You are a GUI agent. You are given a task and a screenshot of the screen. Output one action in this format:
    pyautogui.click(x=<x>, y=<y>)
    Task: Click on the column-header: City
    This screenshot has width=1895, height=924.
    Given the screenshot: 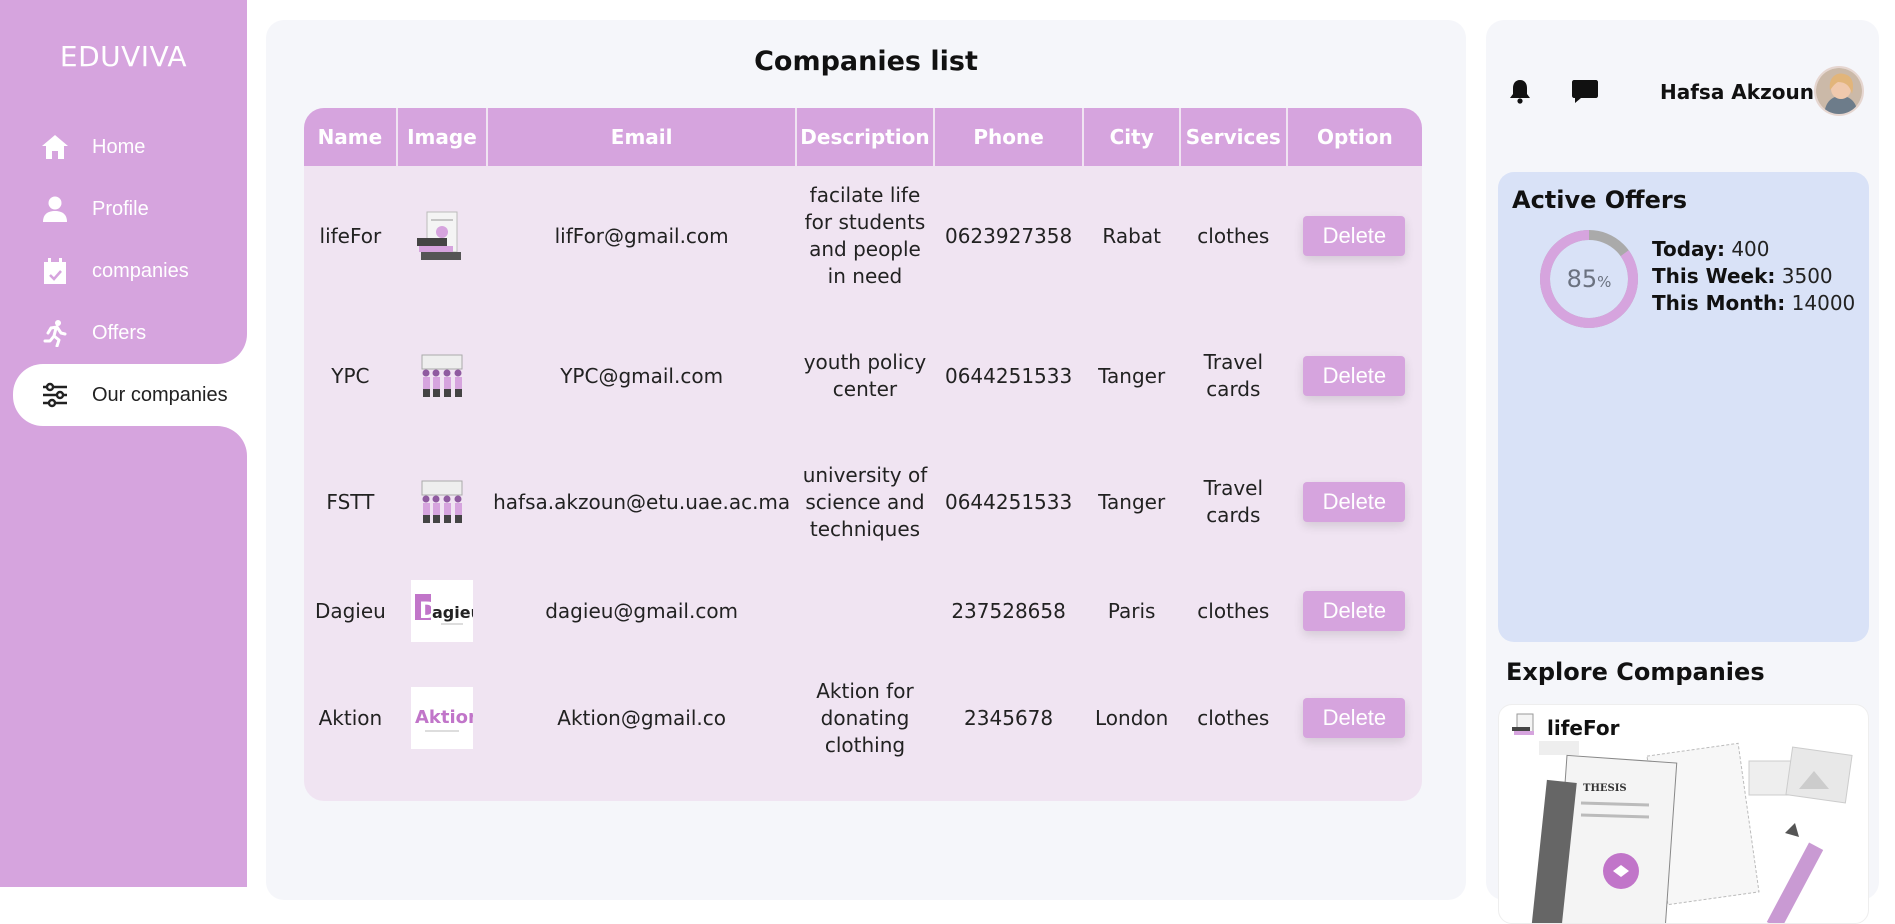 What is the action you would take?
    pyautogui.click(x=1132, y=137)
    